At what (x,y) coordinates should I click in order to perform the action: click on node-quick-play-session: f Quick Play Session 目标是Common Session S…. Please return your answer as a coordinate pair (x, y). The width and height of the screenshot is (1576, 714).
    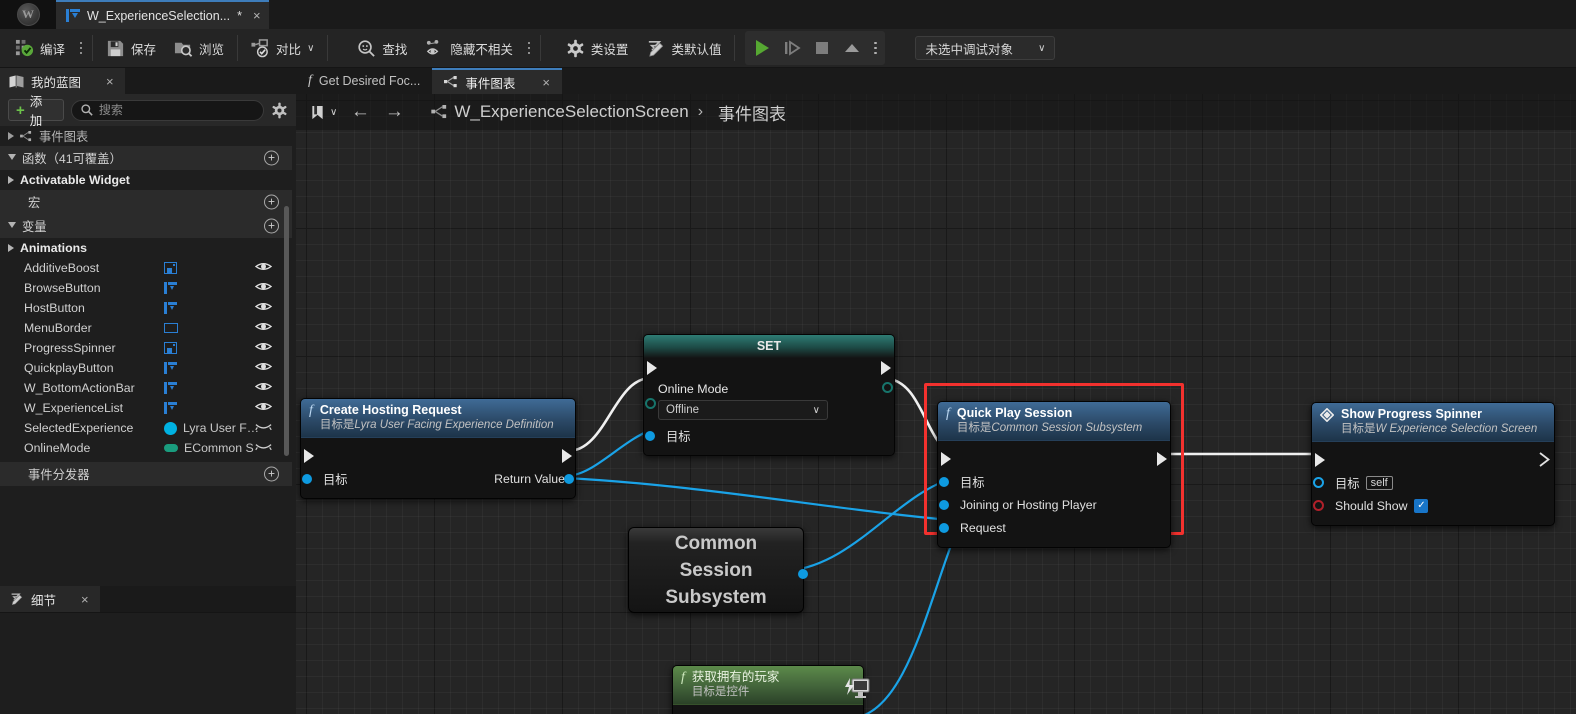
    Looking at the image, I should click on (1054, 474).